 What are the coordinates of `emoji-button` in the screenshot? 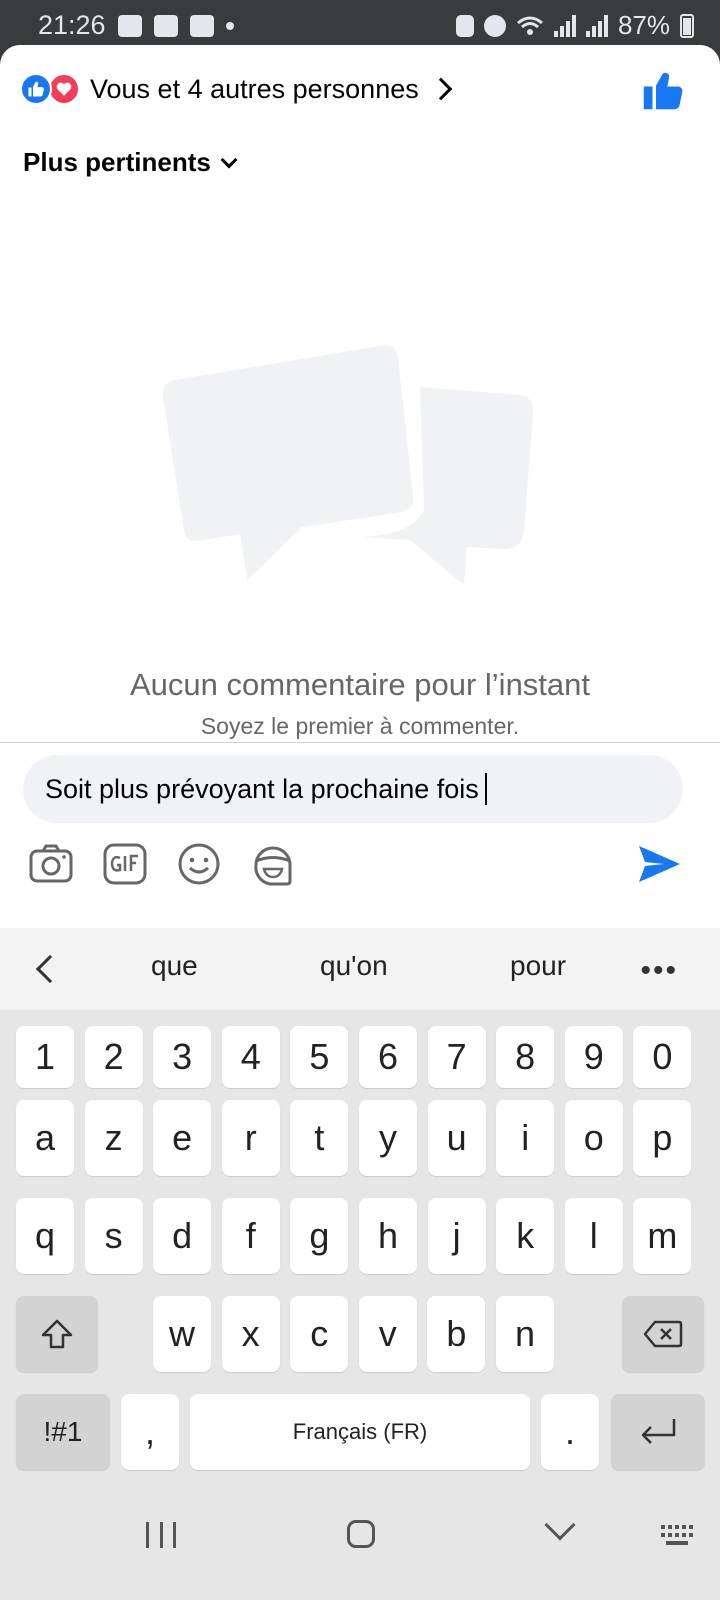 It's located at (199, 864).